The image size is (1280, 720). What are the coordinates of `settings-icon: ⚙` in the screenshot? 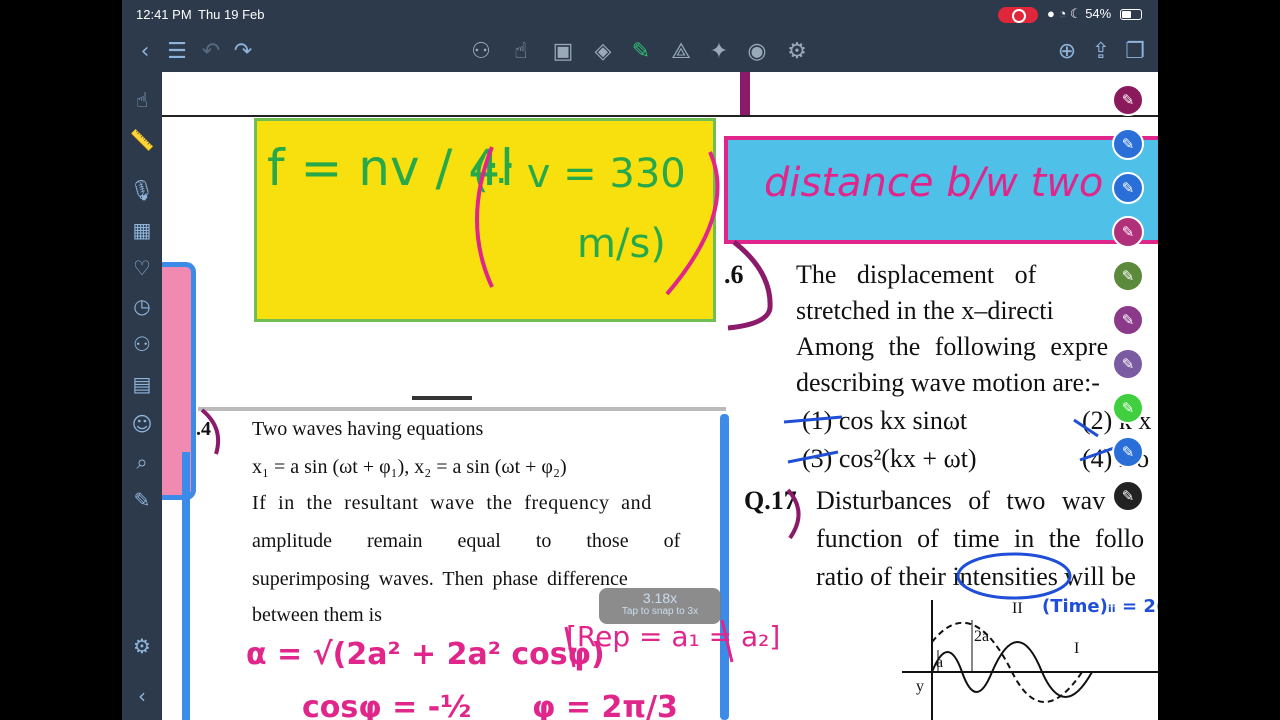 It's located at (797, 52).